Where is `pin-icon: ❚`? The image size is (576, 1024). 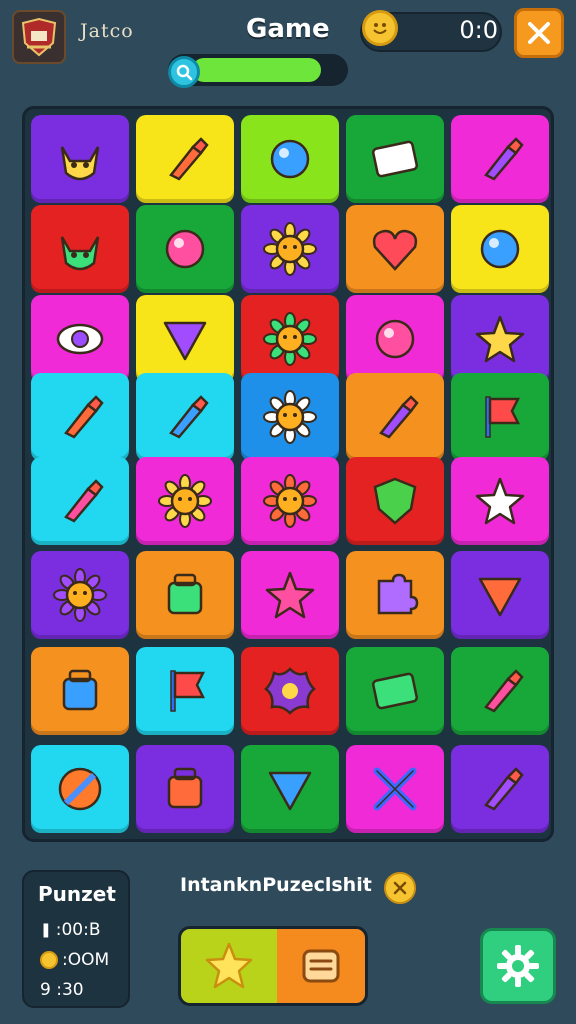 pin-icon: ❚ is located at coordinates (46, 930).